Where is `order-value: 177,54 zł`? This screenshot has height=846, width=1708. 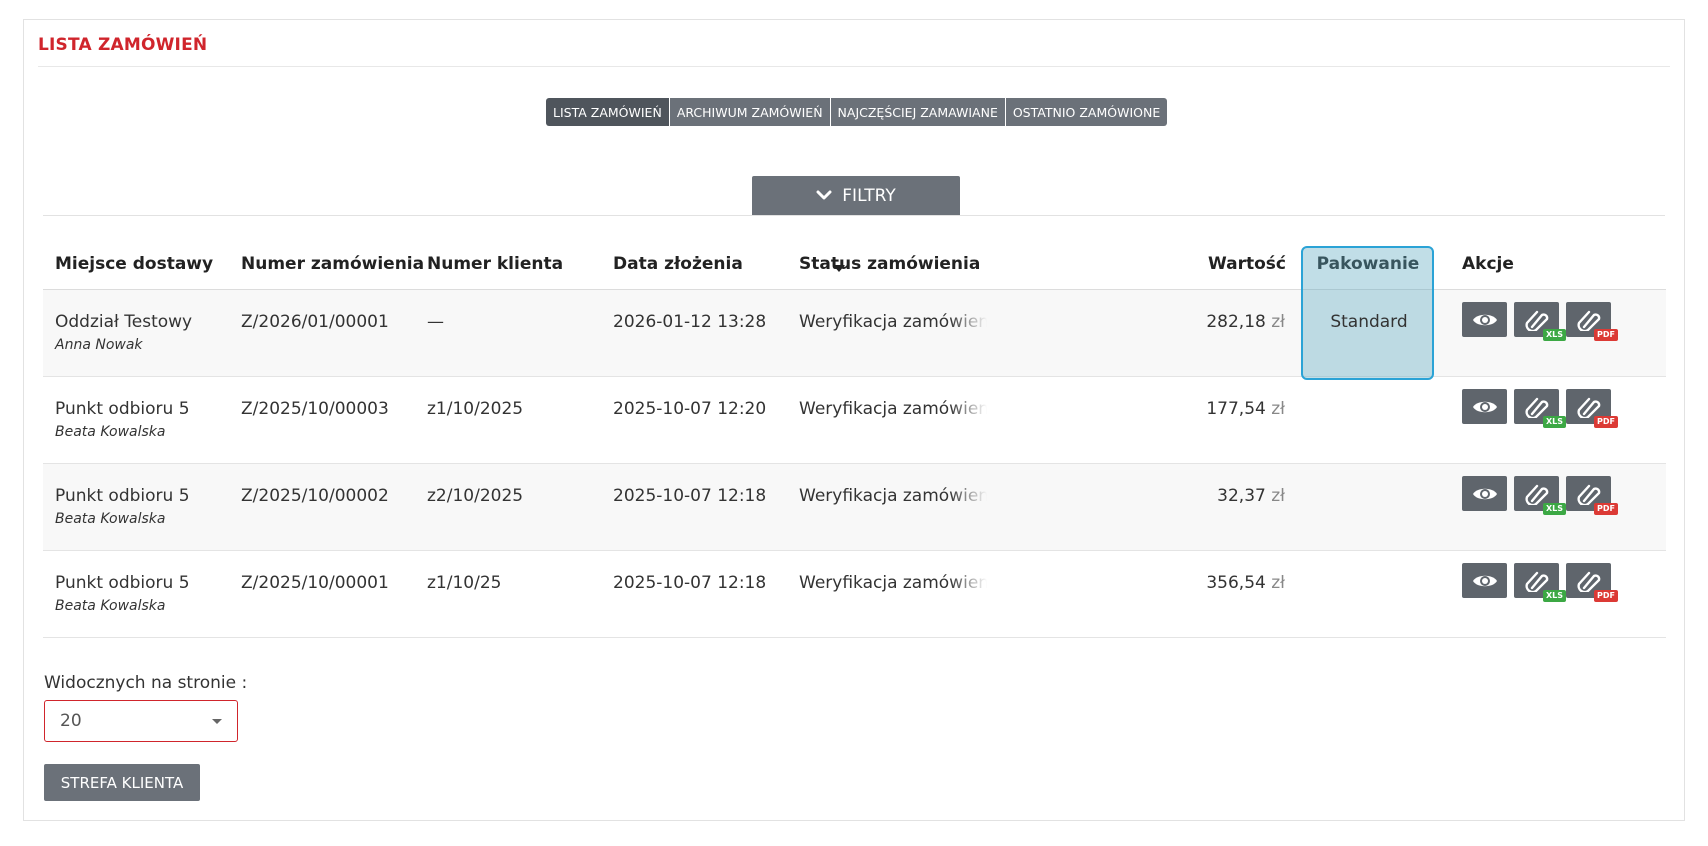
order-value: 177,54 zł is located at coordinates (1223, 409).